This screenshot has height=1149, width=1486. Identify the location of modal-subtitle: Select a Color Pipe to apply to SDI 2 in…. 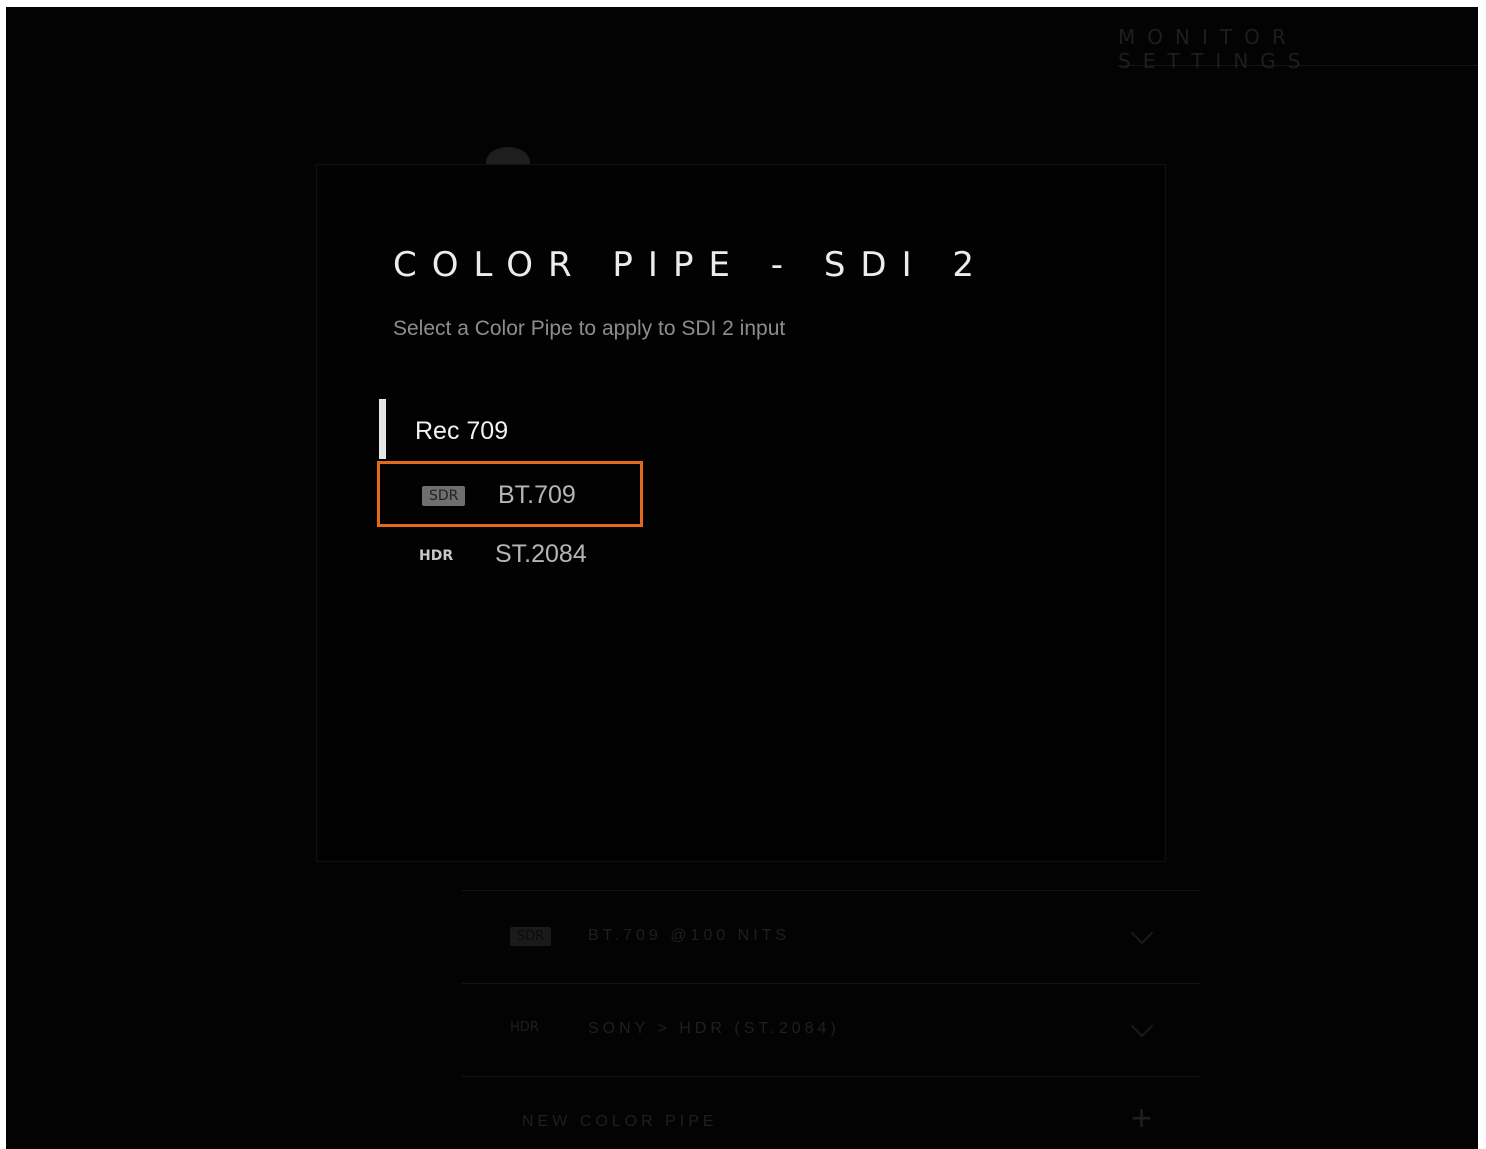
(589, 328).